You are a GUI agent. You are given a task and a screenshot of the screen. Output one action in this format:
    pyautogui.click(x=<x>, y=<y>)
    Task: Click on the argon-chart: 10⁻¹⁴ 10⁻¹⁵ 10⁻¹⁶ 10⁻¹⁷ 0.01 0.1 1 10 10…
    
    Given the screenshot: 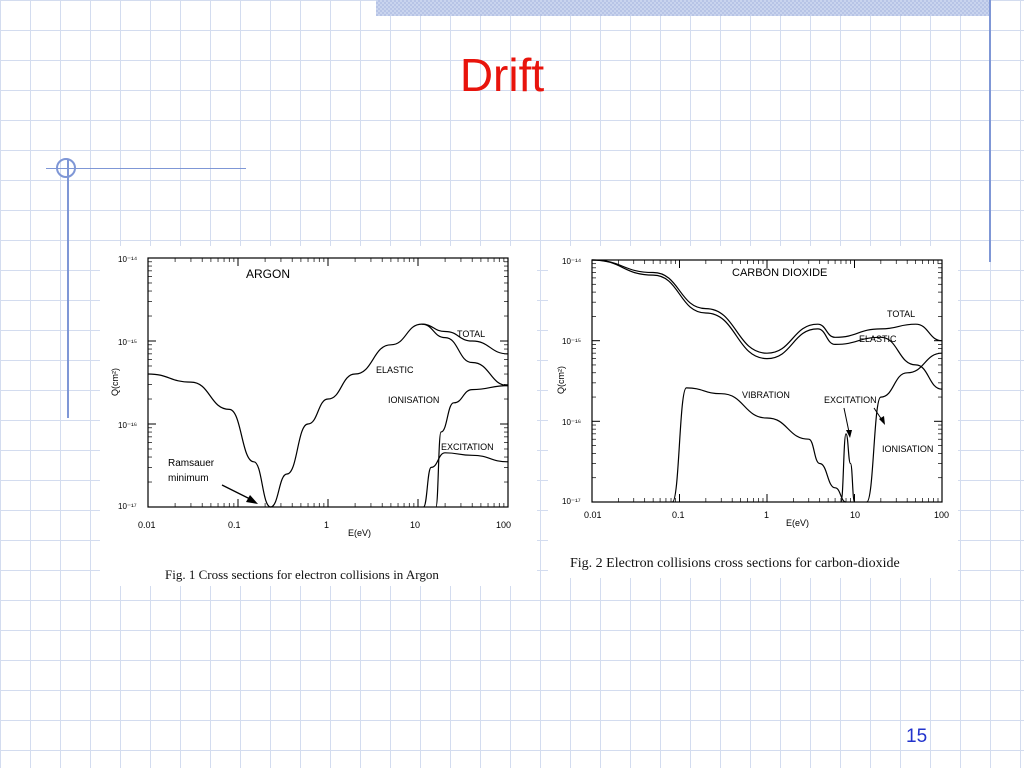 What is the action you would take?
    pyautogui.click(x=310, y=396)
    